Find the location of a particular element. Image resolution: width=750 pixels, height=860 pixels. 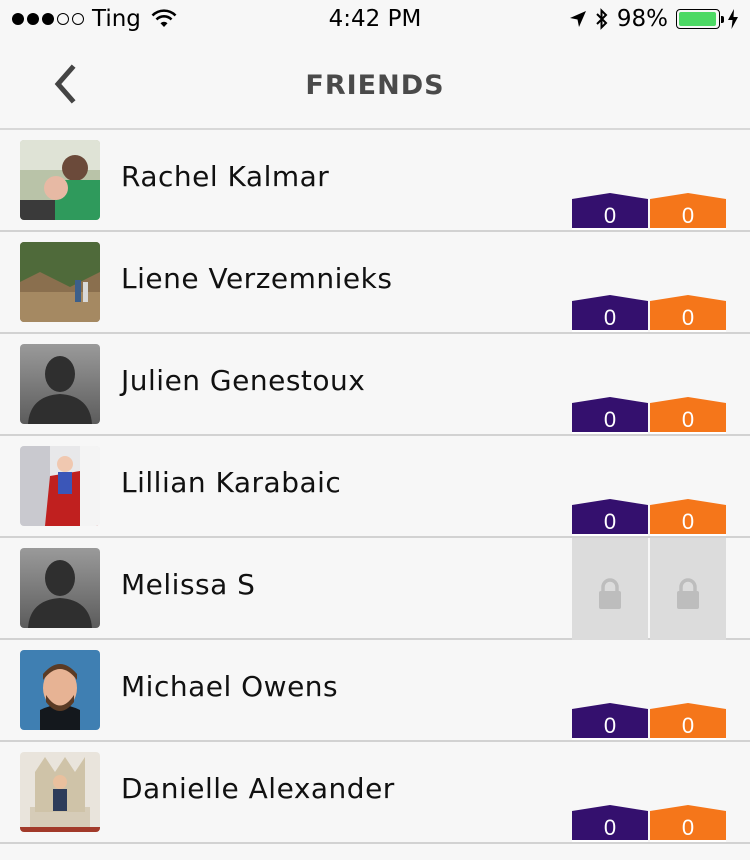

friend-row: Julien Genestoux 0 0 is located at coordinates (375, 385).